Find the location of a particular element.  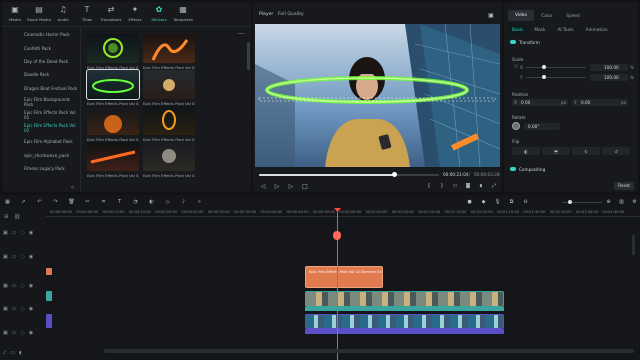

quality-select: Full Quality is located at coordinates (291, 15).